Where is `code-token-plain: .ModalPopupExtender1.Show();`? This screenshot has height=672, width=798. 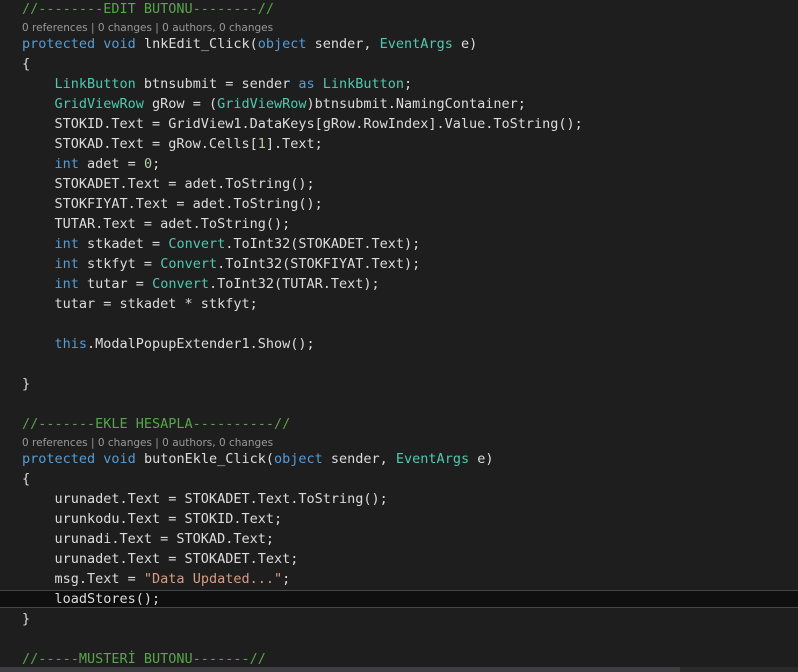 code-token-plain: .ModalPopupExtender1.Show(); is located at coordinates (201, 344).